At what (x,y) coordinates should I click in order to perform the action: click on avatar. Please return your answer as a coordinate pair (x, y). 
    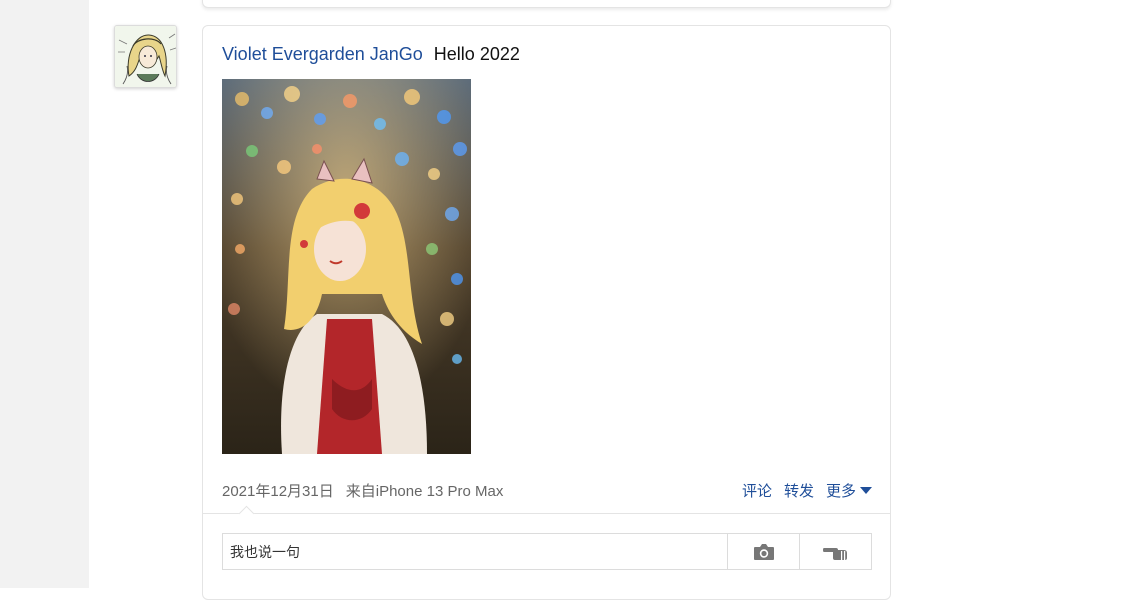
    Looking at the image, I should click on (145, 56).